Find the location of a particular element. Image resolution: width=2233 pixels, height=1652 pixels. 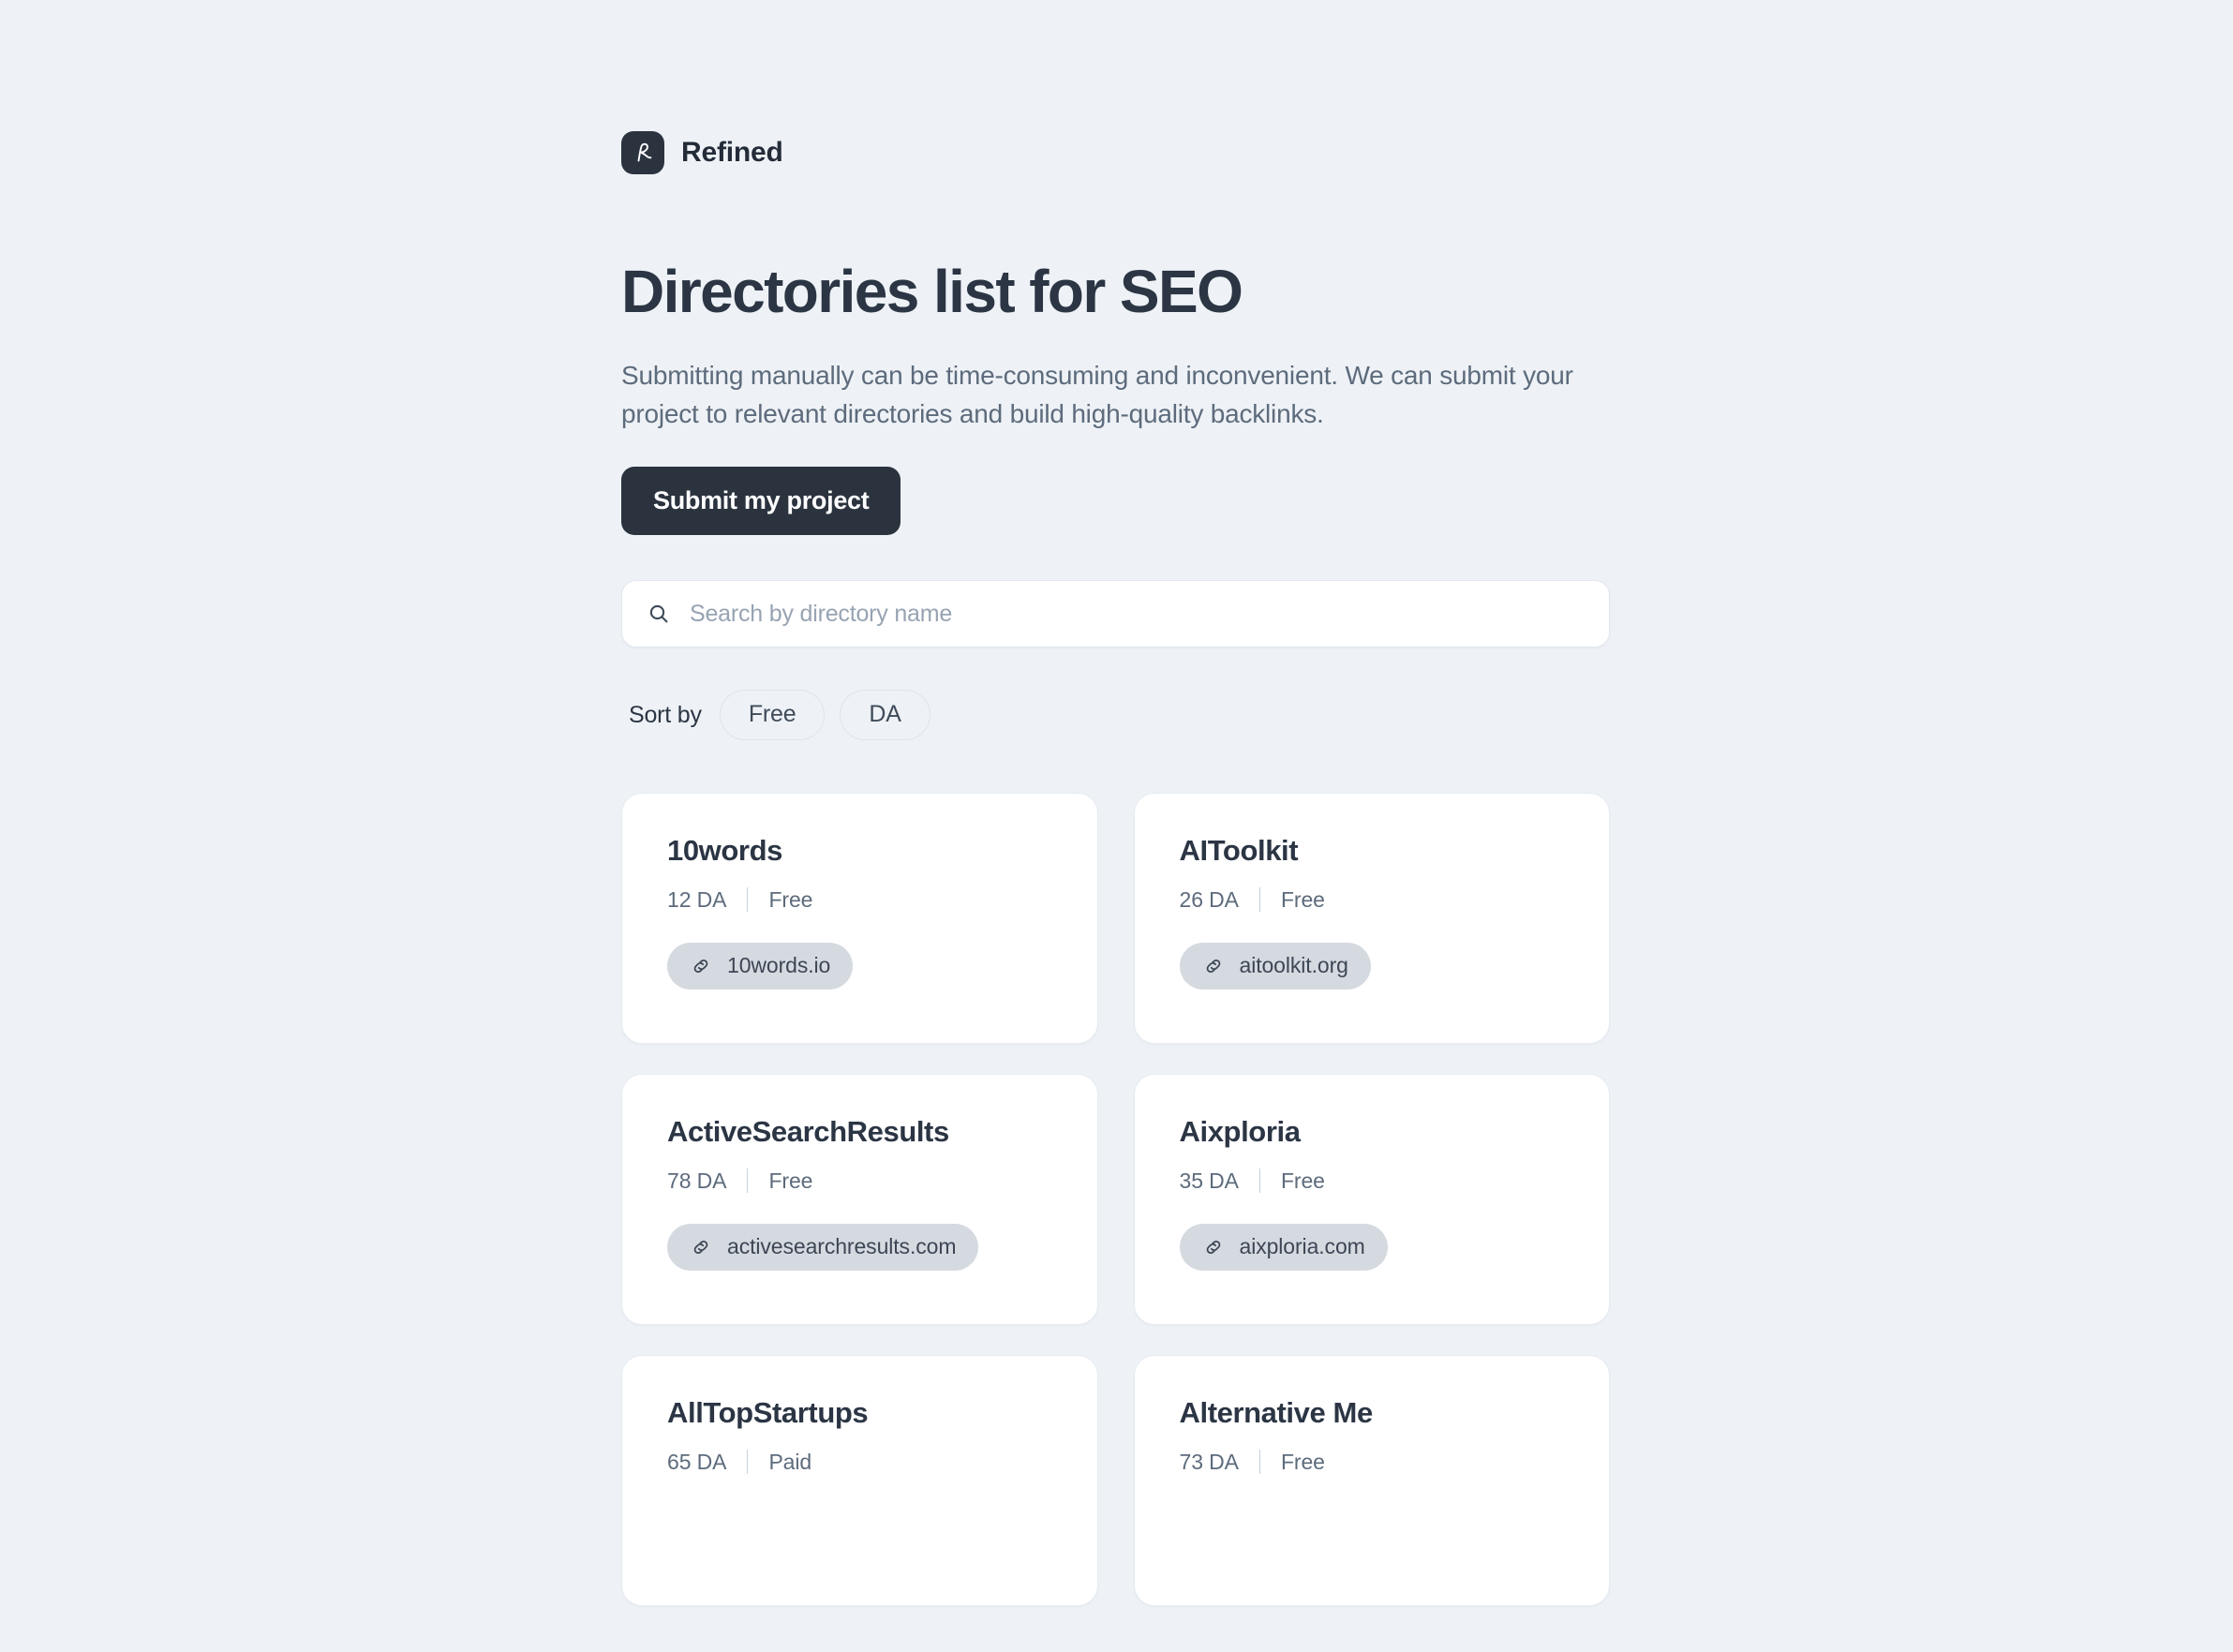

directory-card: AIToolkit 26 DA Free aitoolkit.org is located at coordinates (1371, 918).